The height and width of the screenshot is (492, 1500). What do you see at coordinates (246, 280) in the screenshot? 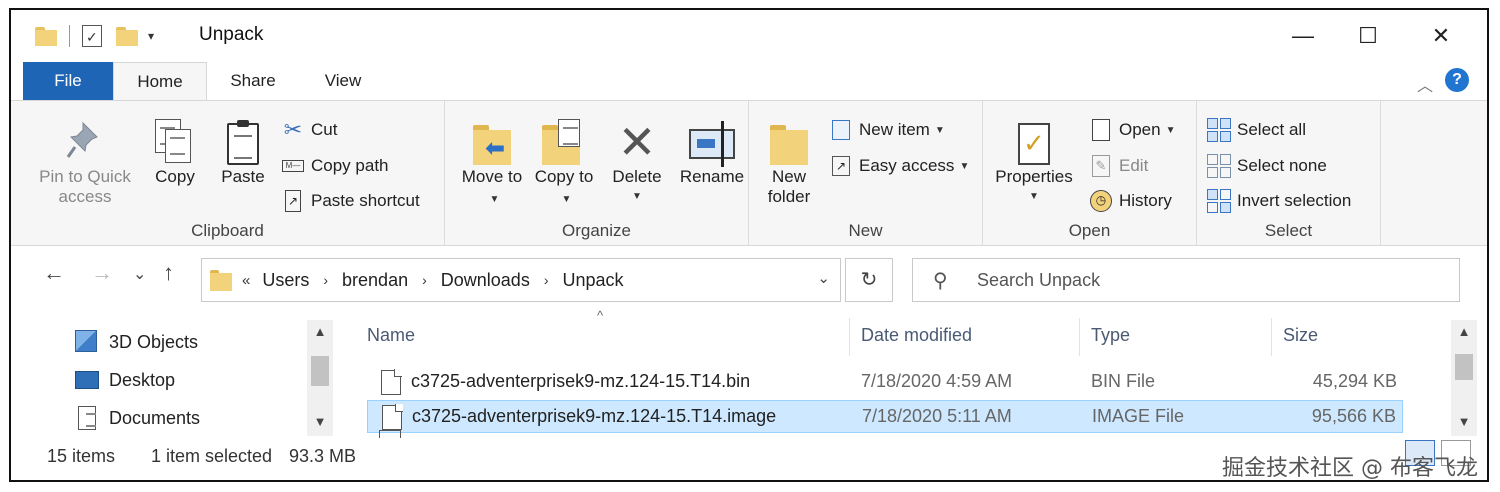
I see `breadcrumb-overflow-icon: «` at bounding box center [246, 280].